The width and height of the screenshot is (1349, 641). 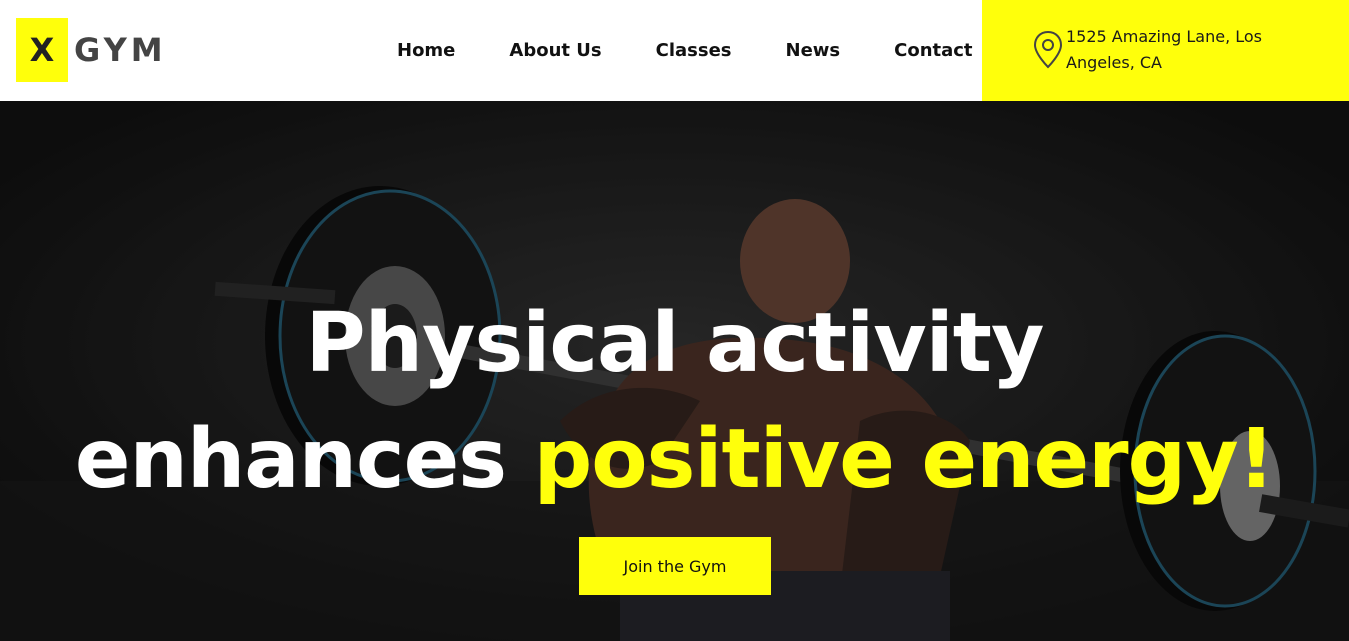 I want to click on nav-item-news: News, so click(x=813, y=50).